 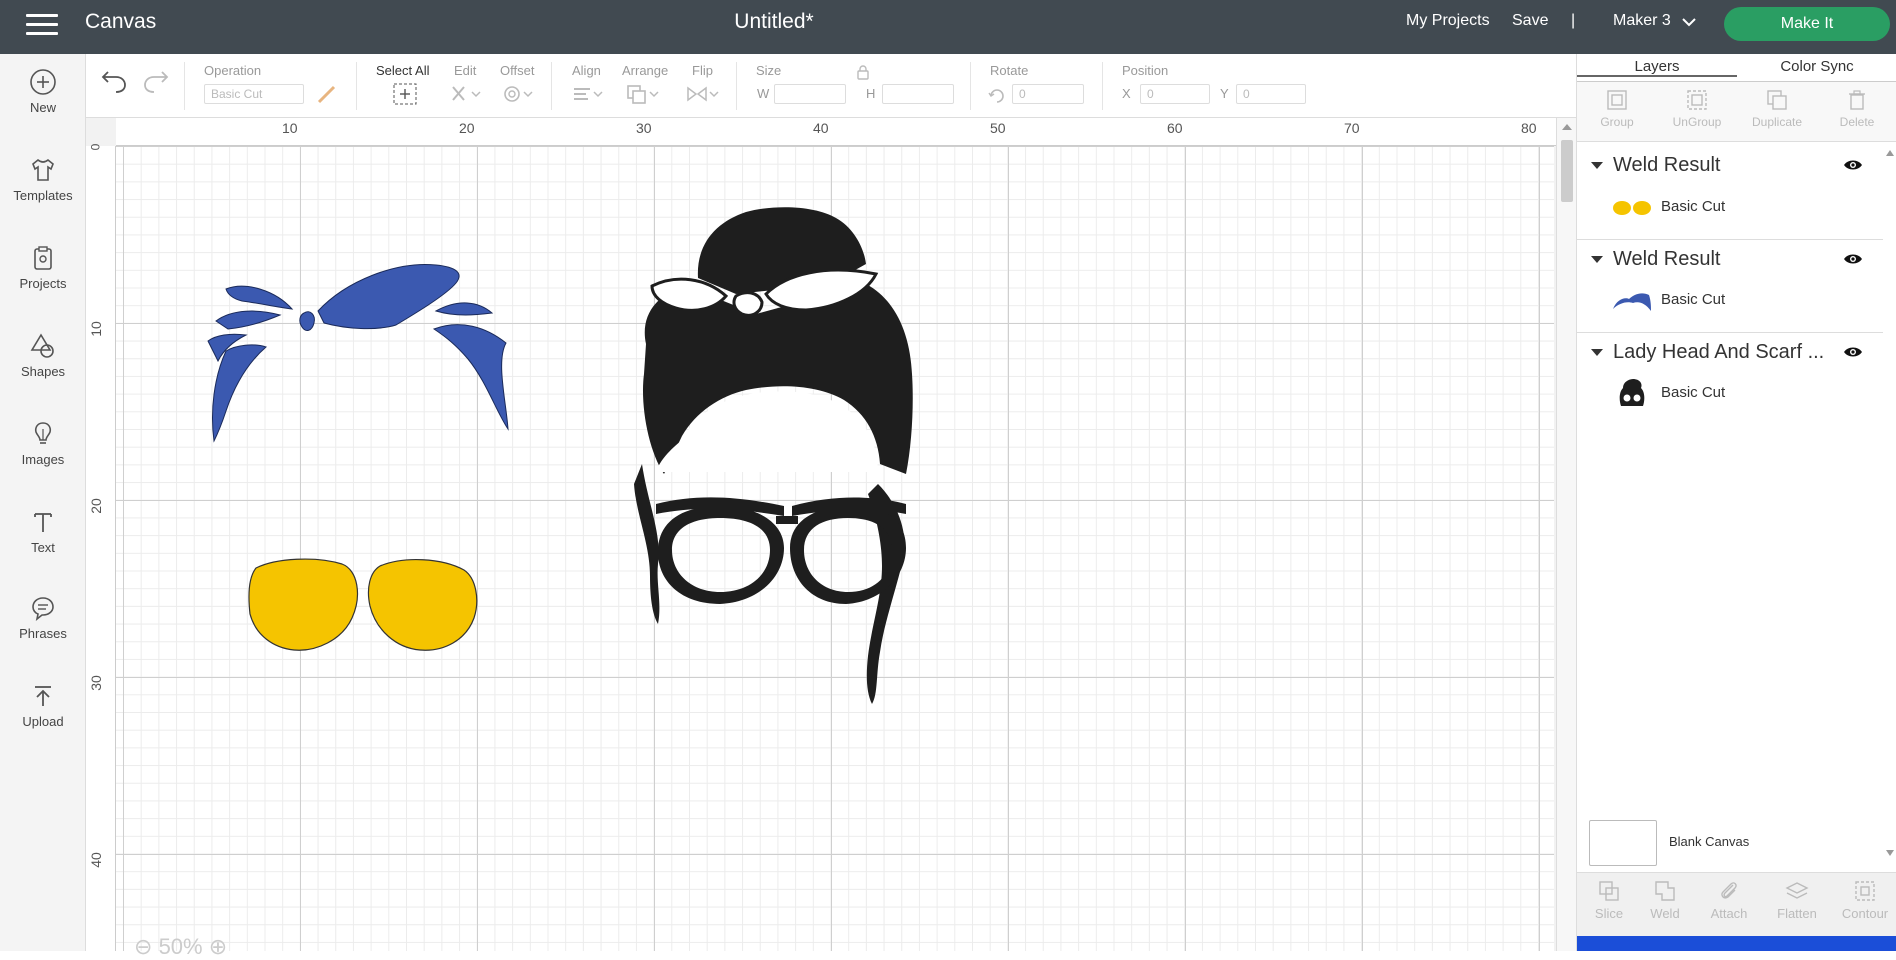 I want to click on action-label: Group, so click(x=1617, y=122).